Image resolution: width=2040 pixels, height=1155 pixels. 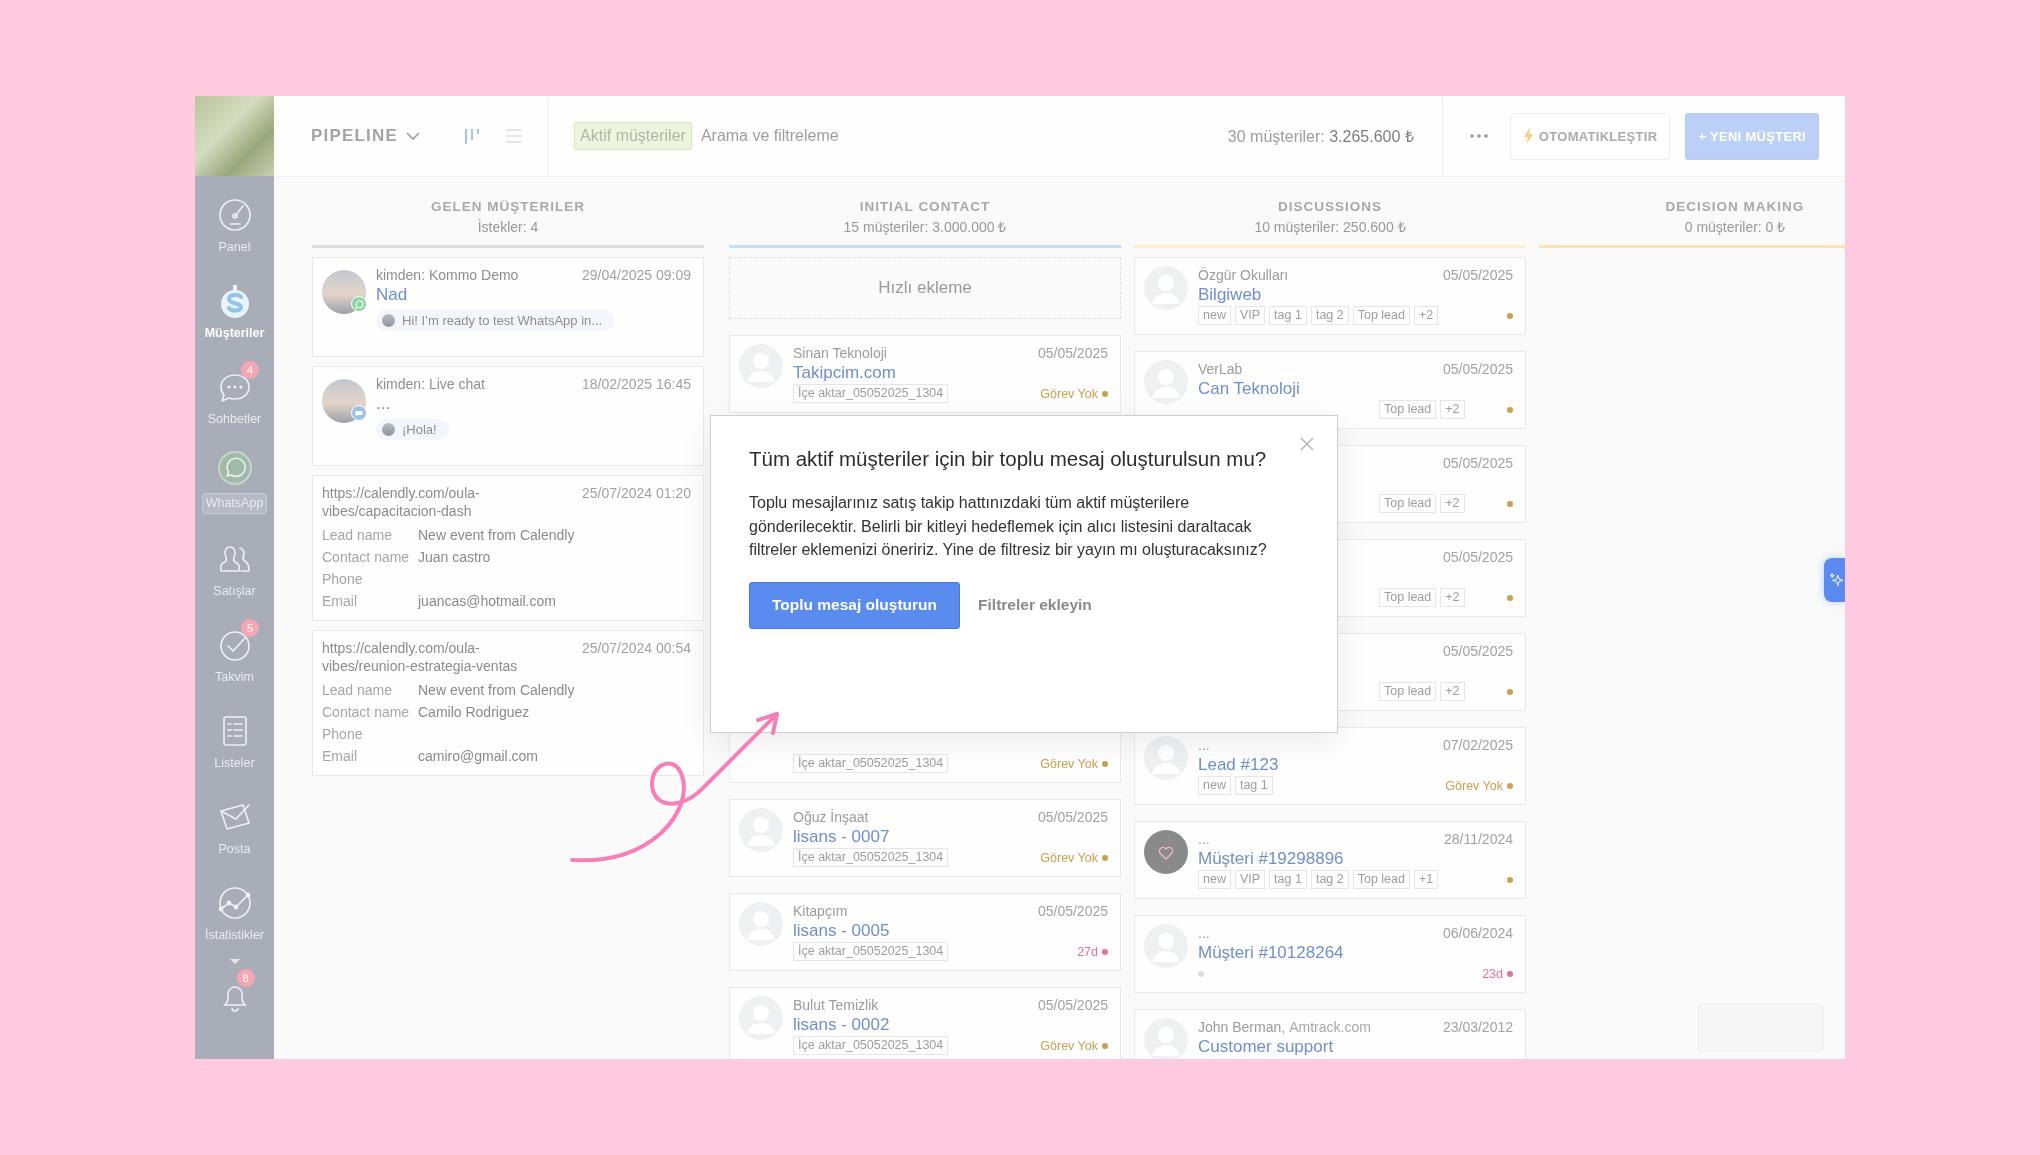 I want to click on count-badge: 8, so click(x=245, y=978).